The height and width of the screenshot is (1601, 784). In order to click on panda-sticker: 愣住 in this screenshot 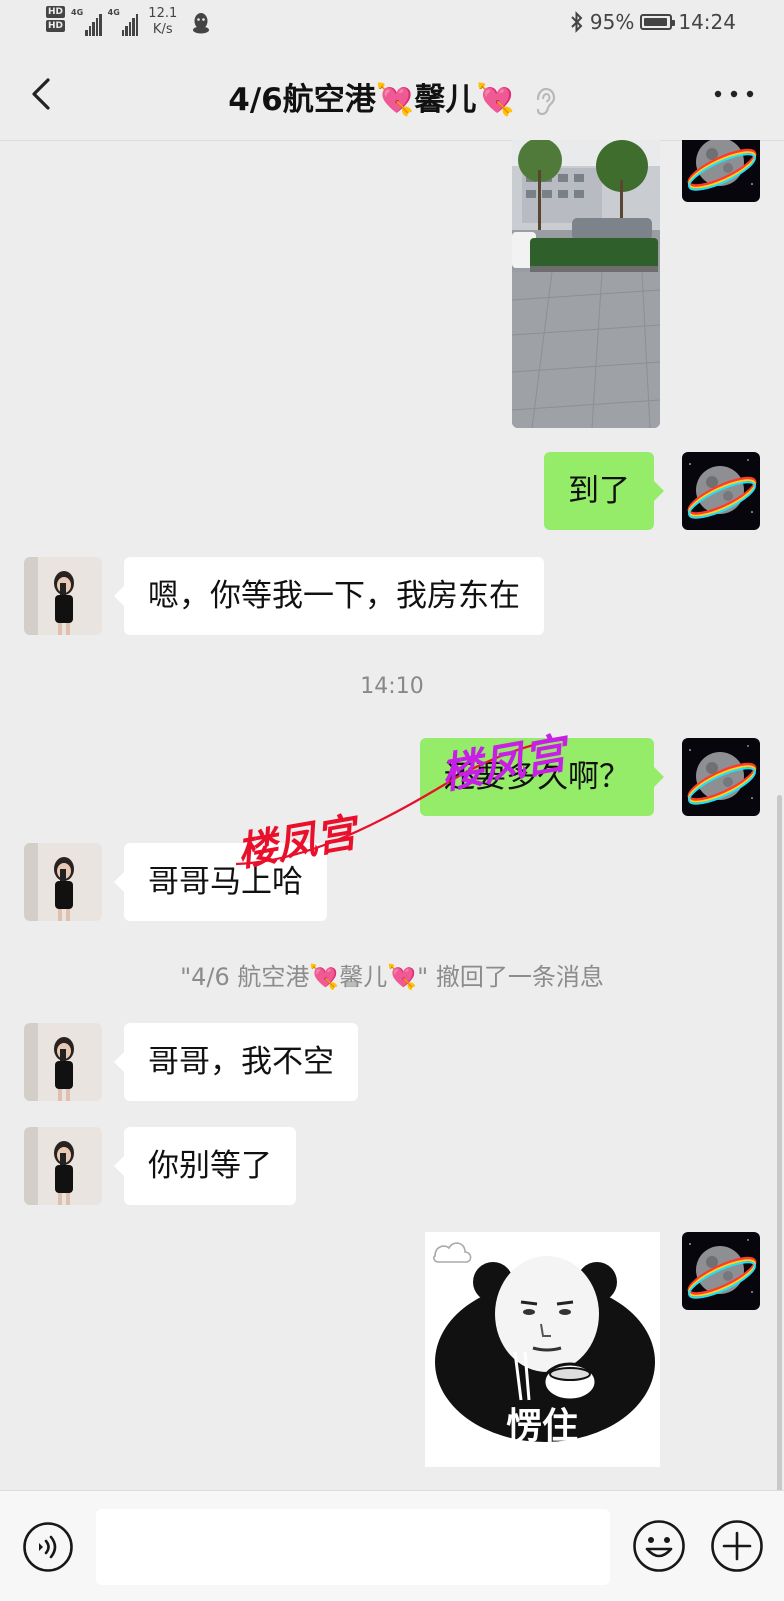, I will do `click(542, 1349)`.